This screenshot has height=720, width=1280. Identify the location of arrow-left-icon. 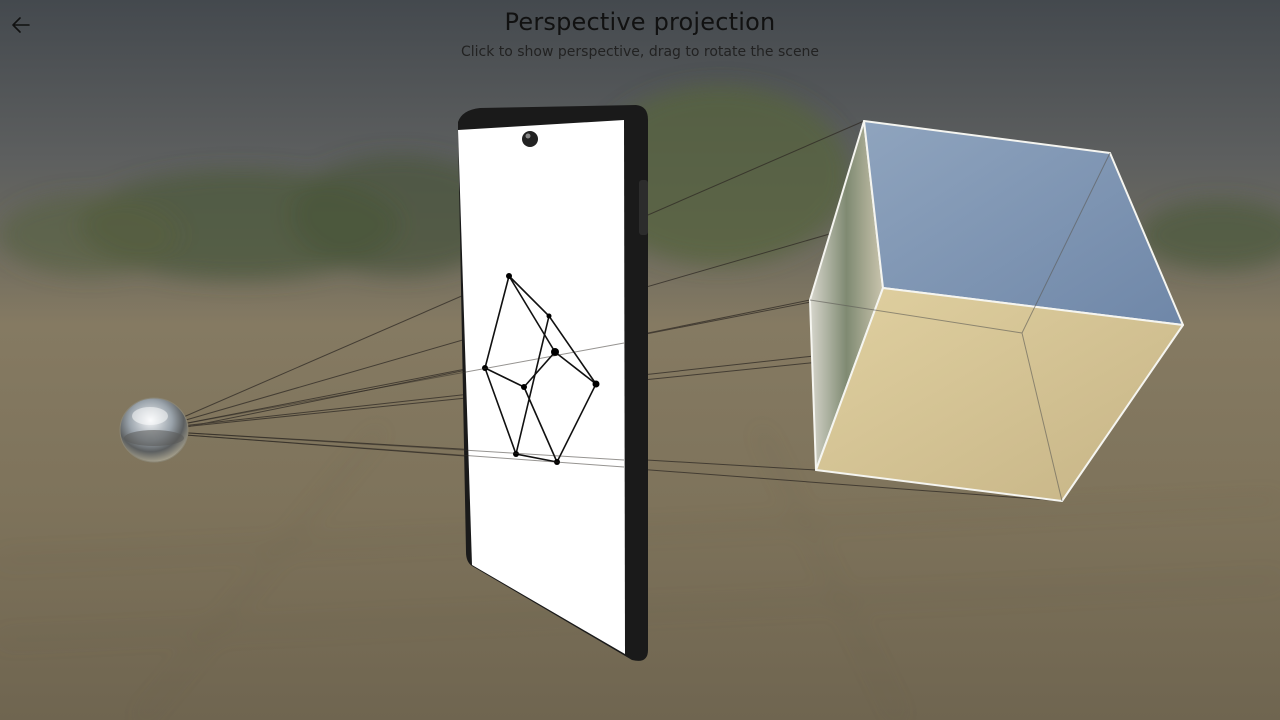
(21, 25).